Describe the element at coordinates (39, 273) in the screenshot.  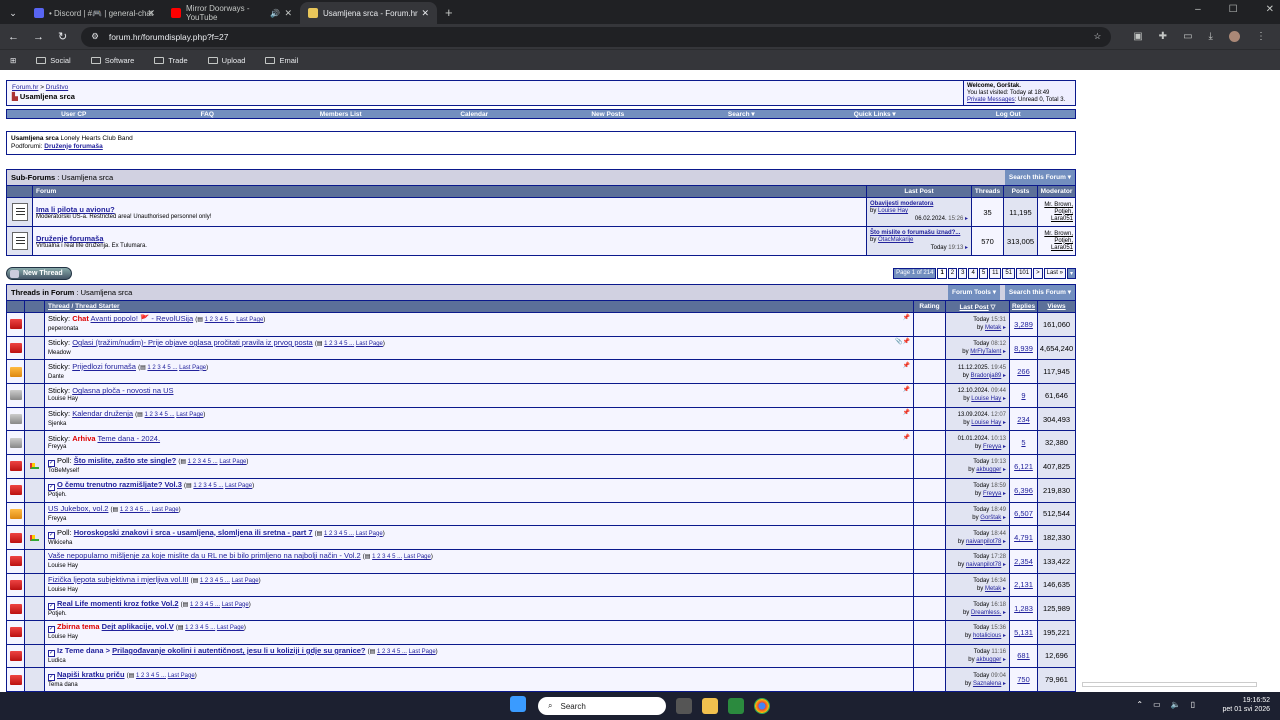
I see `new-thread-button: New Thread` at that location.